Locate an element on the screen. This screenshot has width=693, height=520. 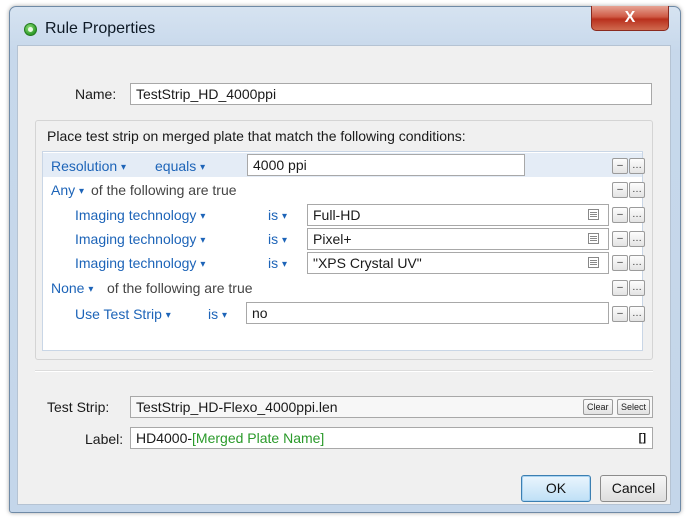
condition-value-input: "XPS Crystal UV" is located at coordinates (458, 263).